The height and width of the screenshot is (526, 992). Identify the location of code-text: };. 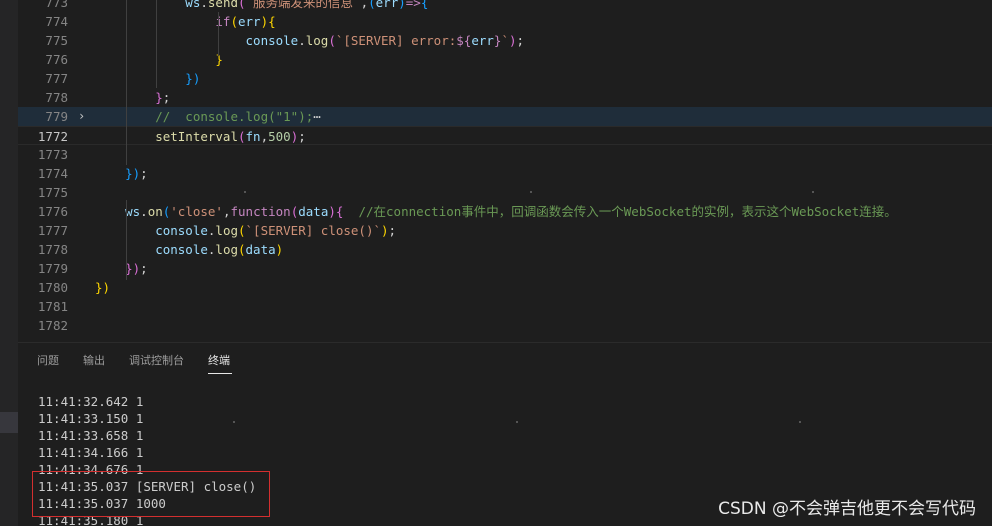
(132, 97).